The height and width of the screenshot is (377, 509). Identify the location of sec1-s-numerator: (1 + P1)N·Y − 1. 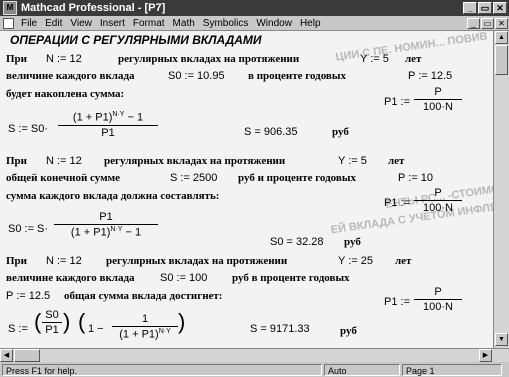
(108, 117).